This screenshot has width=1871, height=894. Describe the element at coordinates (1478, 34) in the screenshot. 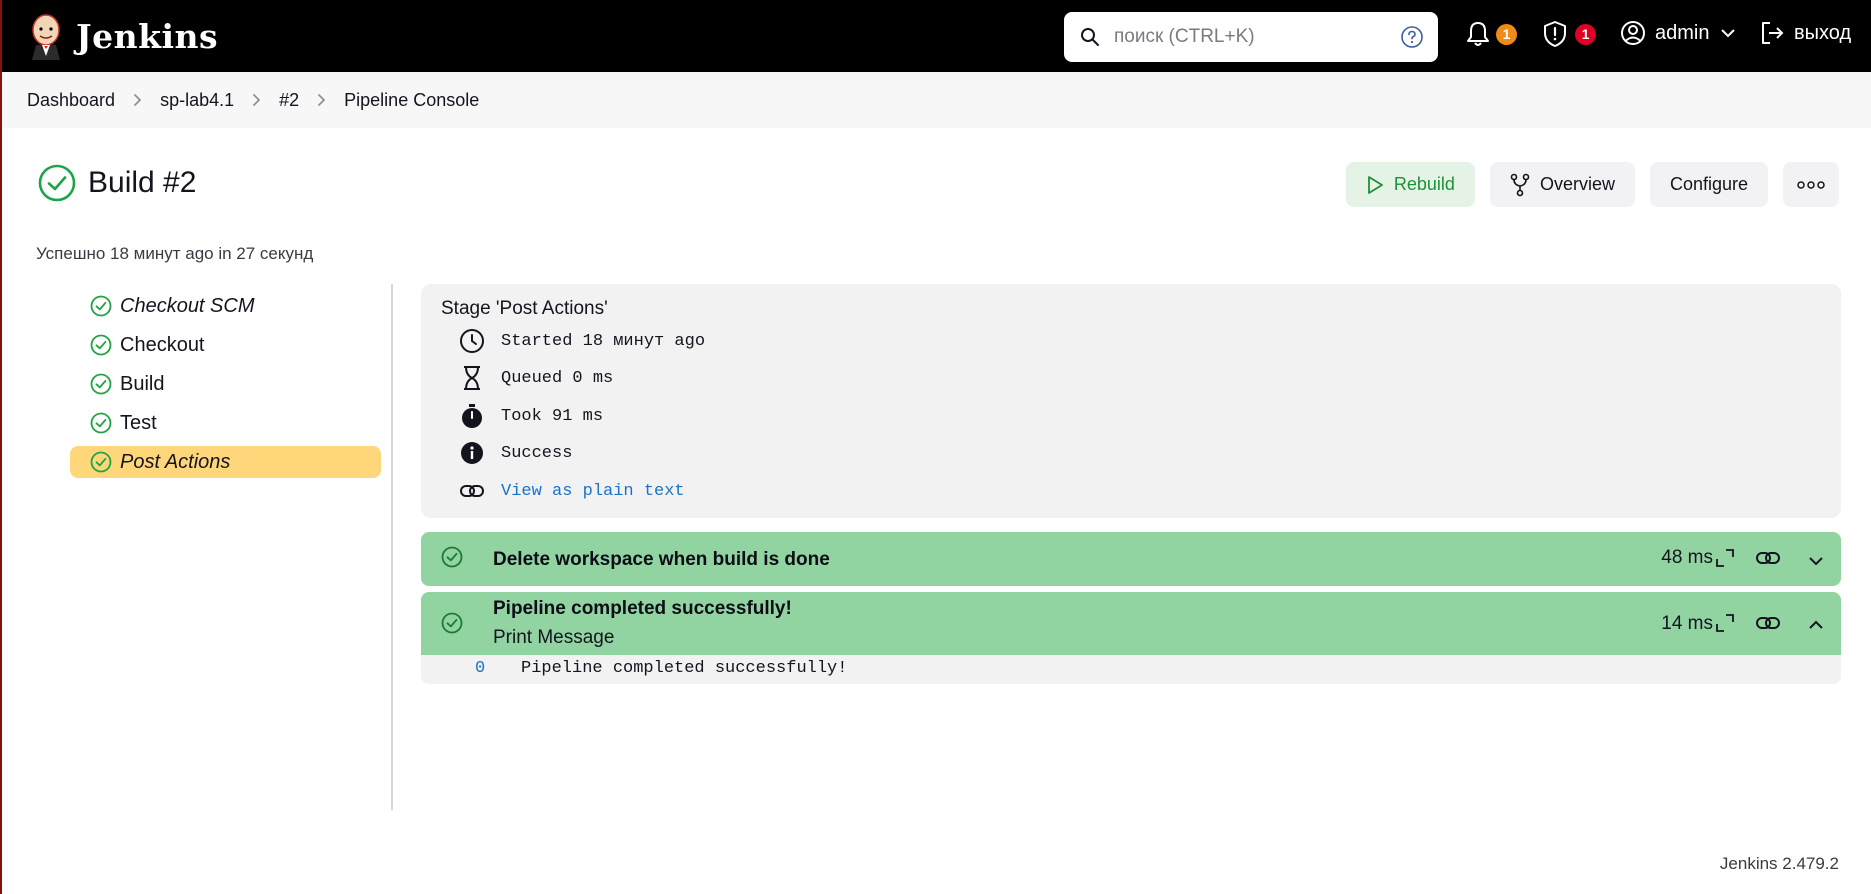

I see `bell-icon` at that location.